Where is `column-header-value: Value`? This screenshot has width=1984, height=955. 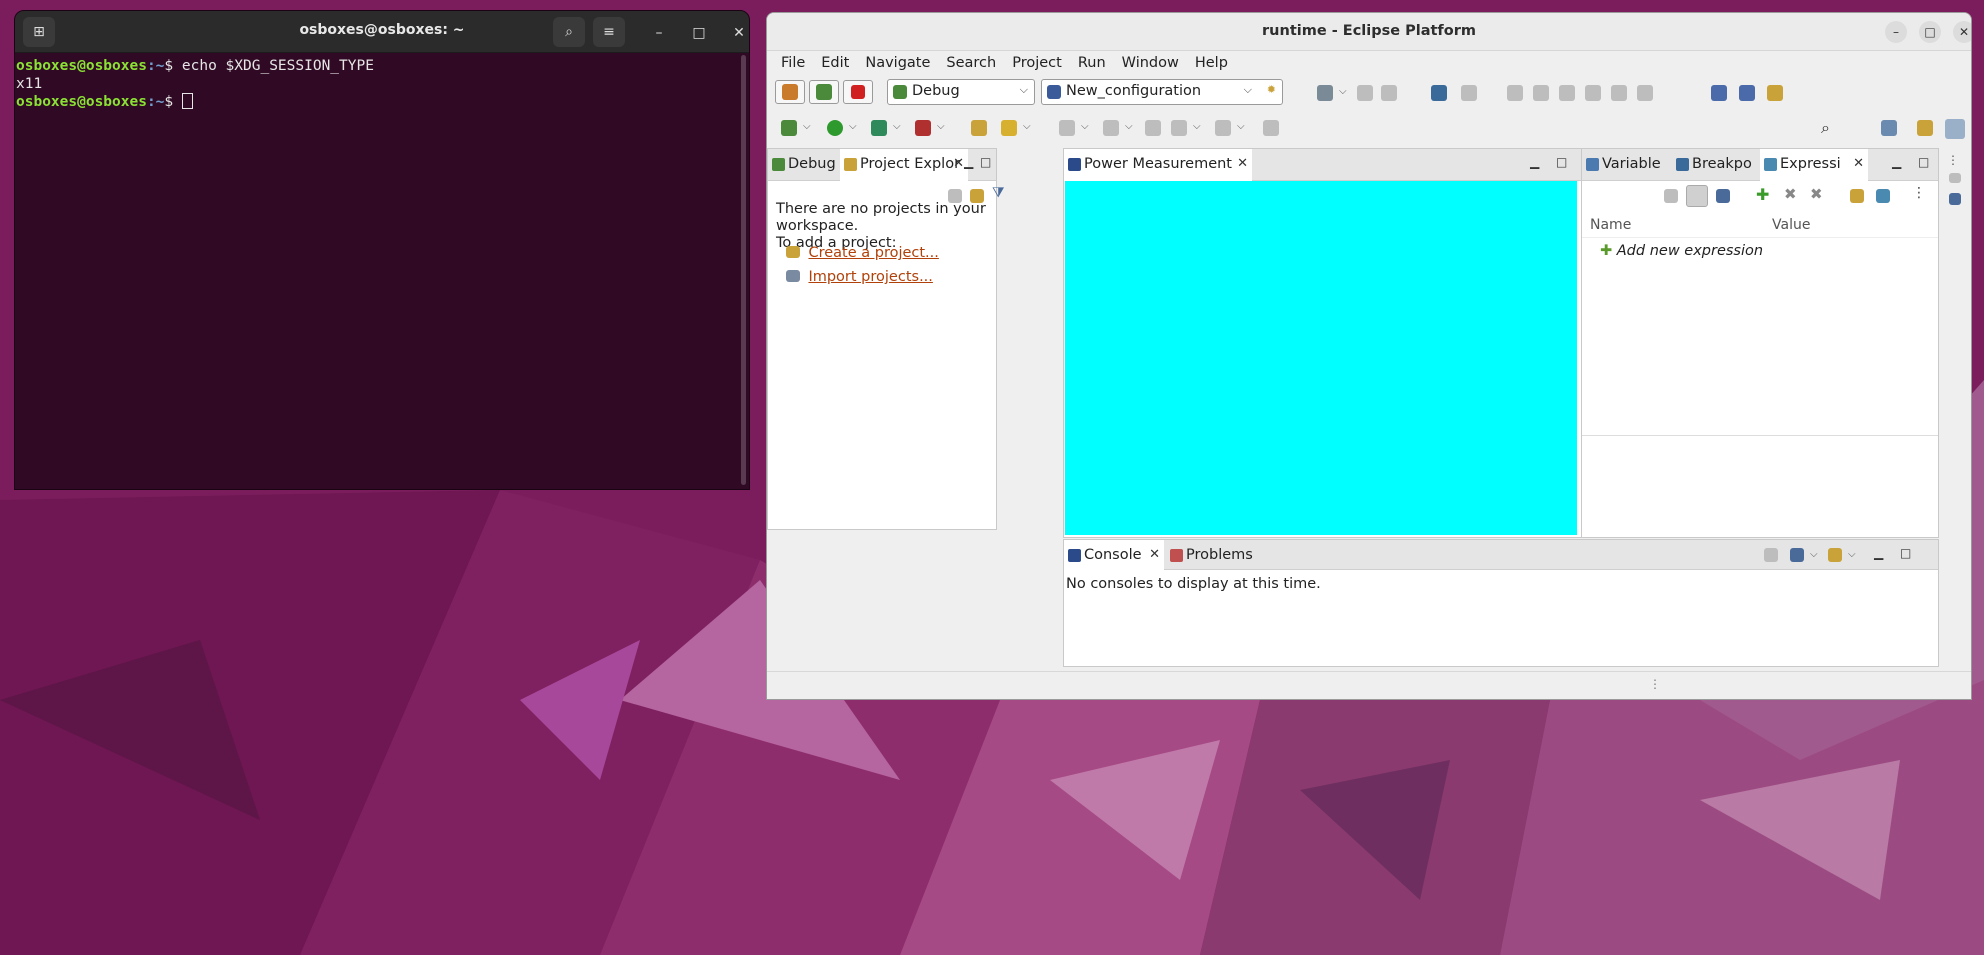 column-header-value: Value is located at coordinates (1791, 225).